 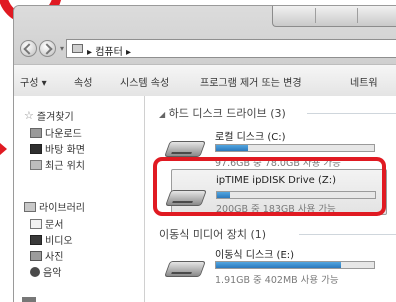 I want to click on nav-item-pictures: 사진, so click(x=47, y=255).